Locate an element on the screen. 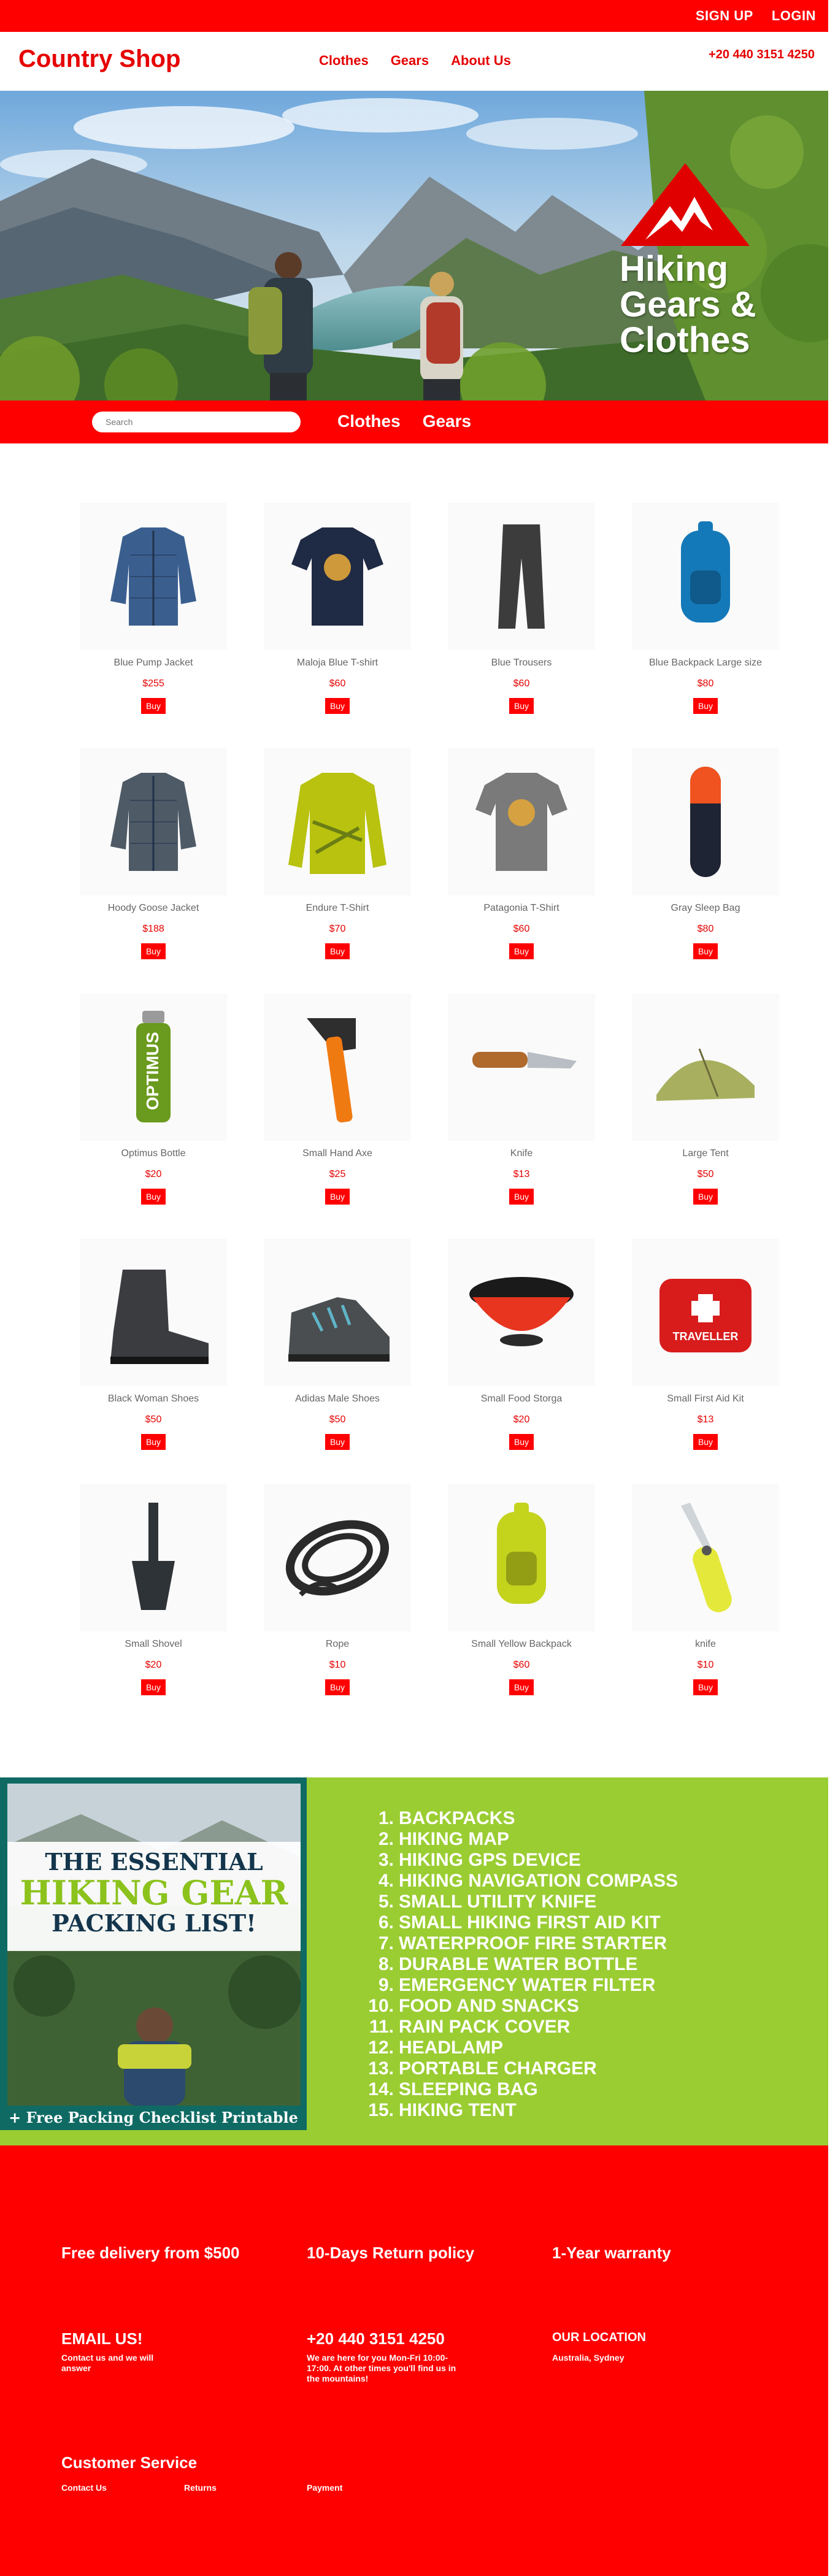 This screenshot has height=2576, width=838. product-card: knife $10 Buy is located at coordinates (705, 1607).